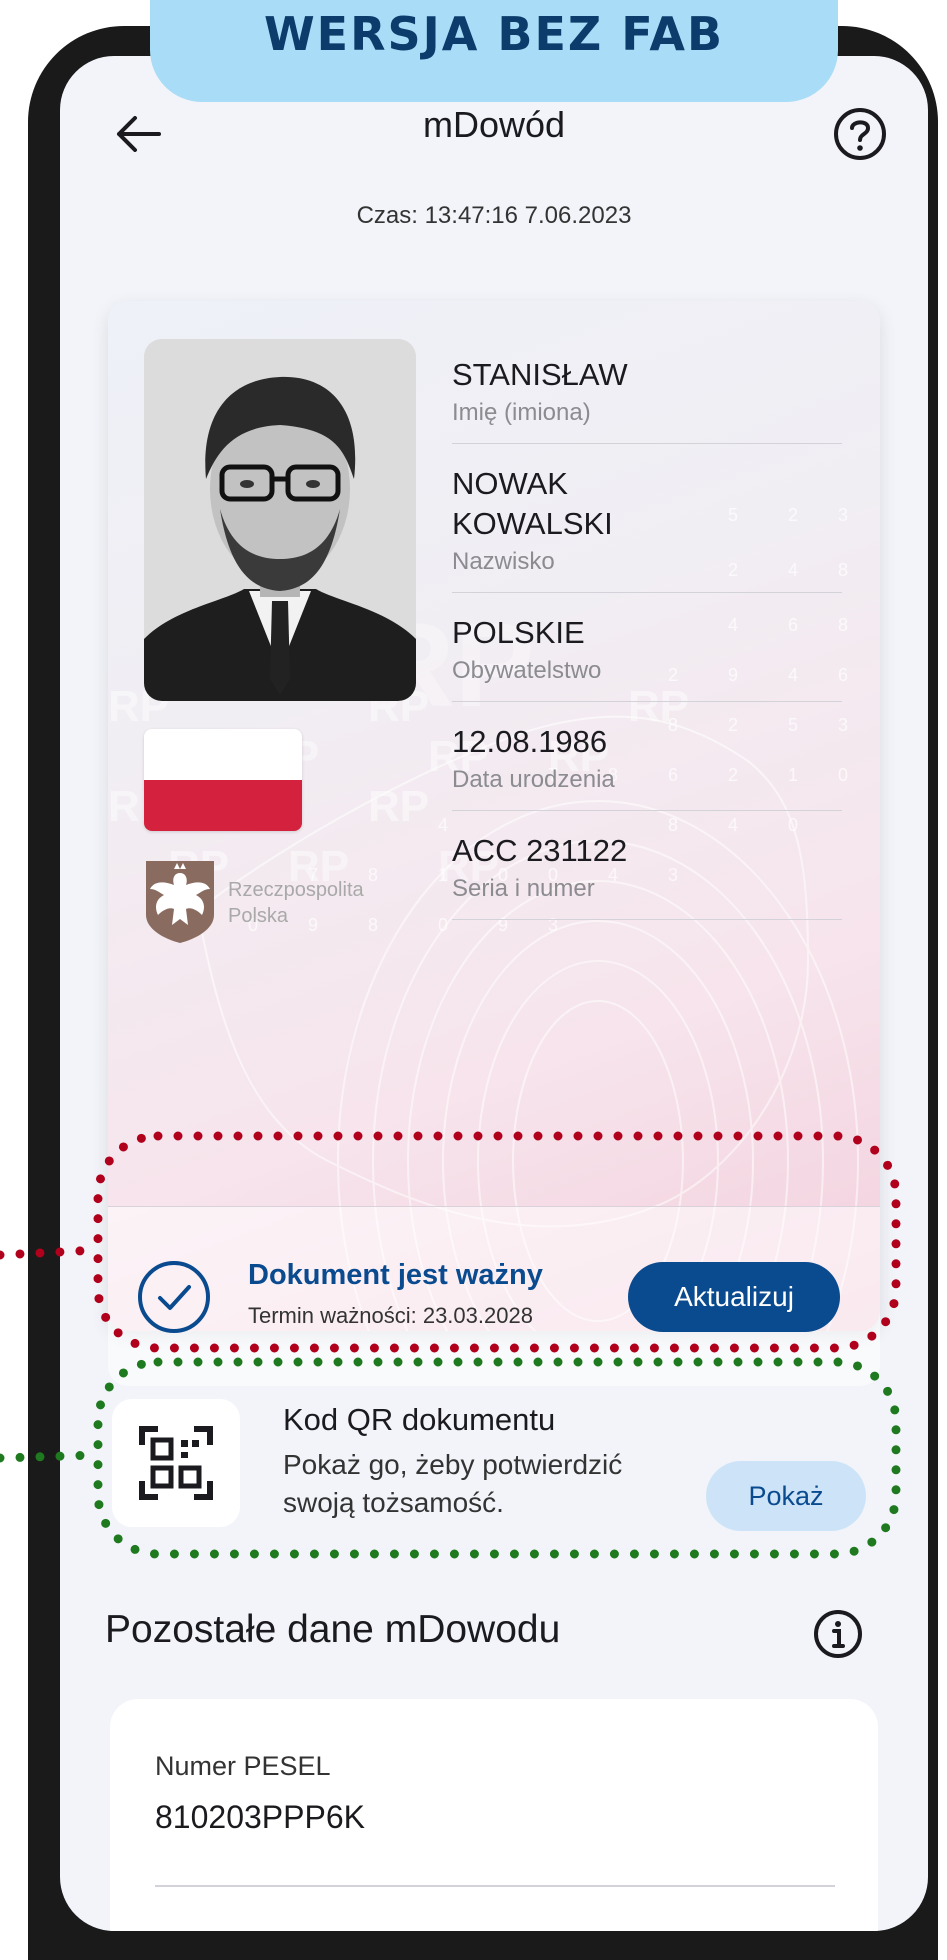 The width and height of the screenshot is (947, 1960). I want to click on polish-flag, so click(223, 780).